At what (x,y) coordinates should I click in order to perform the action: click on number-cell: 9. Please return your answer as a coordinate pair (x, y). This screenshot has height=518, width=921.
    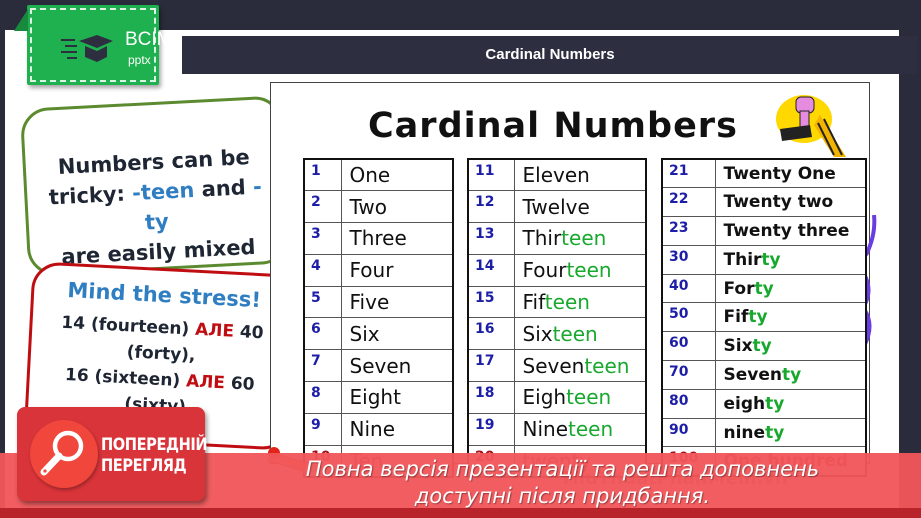
    Looking at the image, I should click on (322, 429).